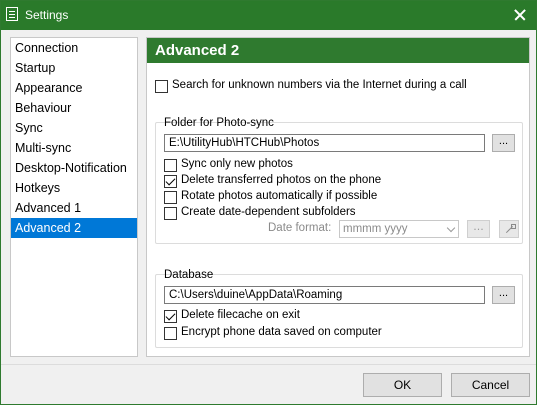 The width and height of the screenshot is (537, 405). Describe the element at coordinates (219, 123) in the screenshot. I see `photo-sync-title: Folder for Photo-sync` at that location.